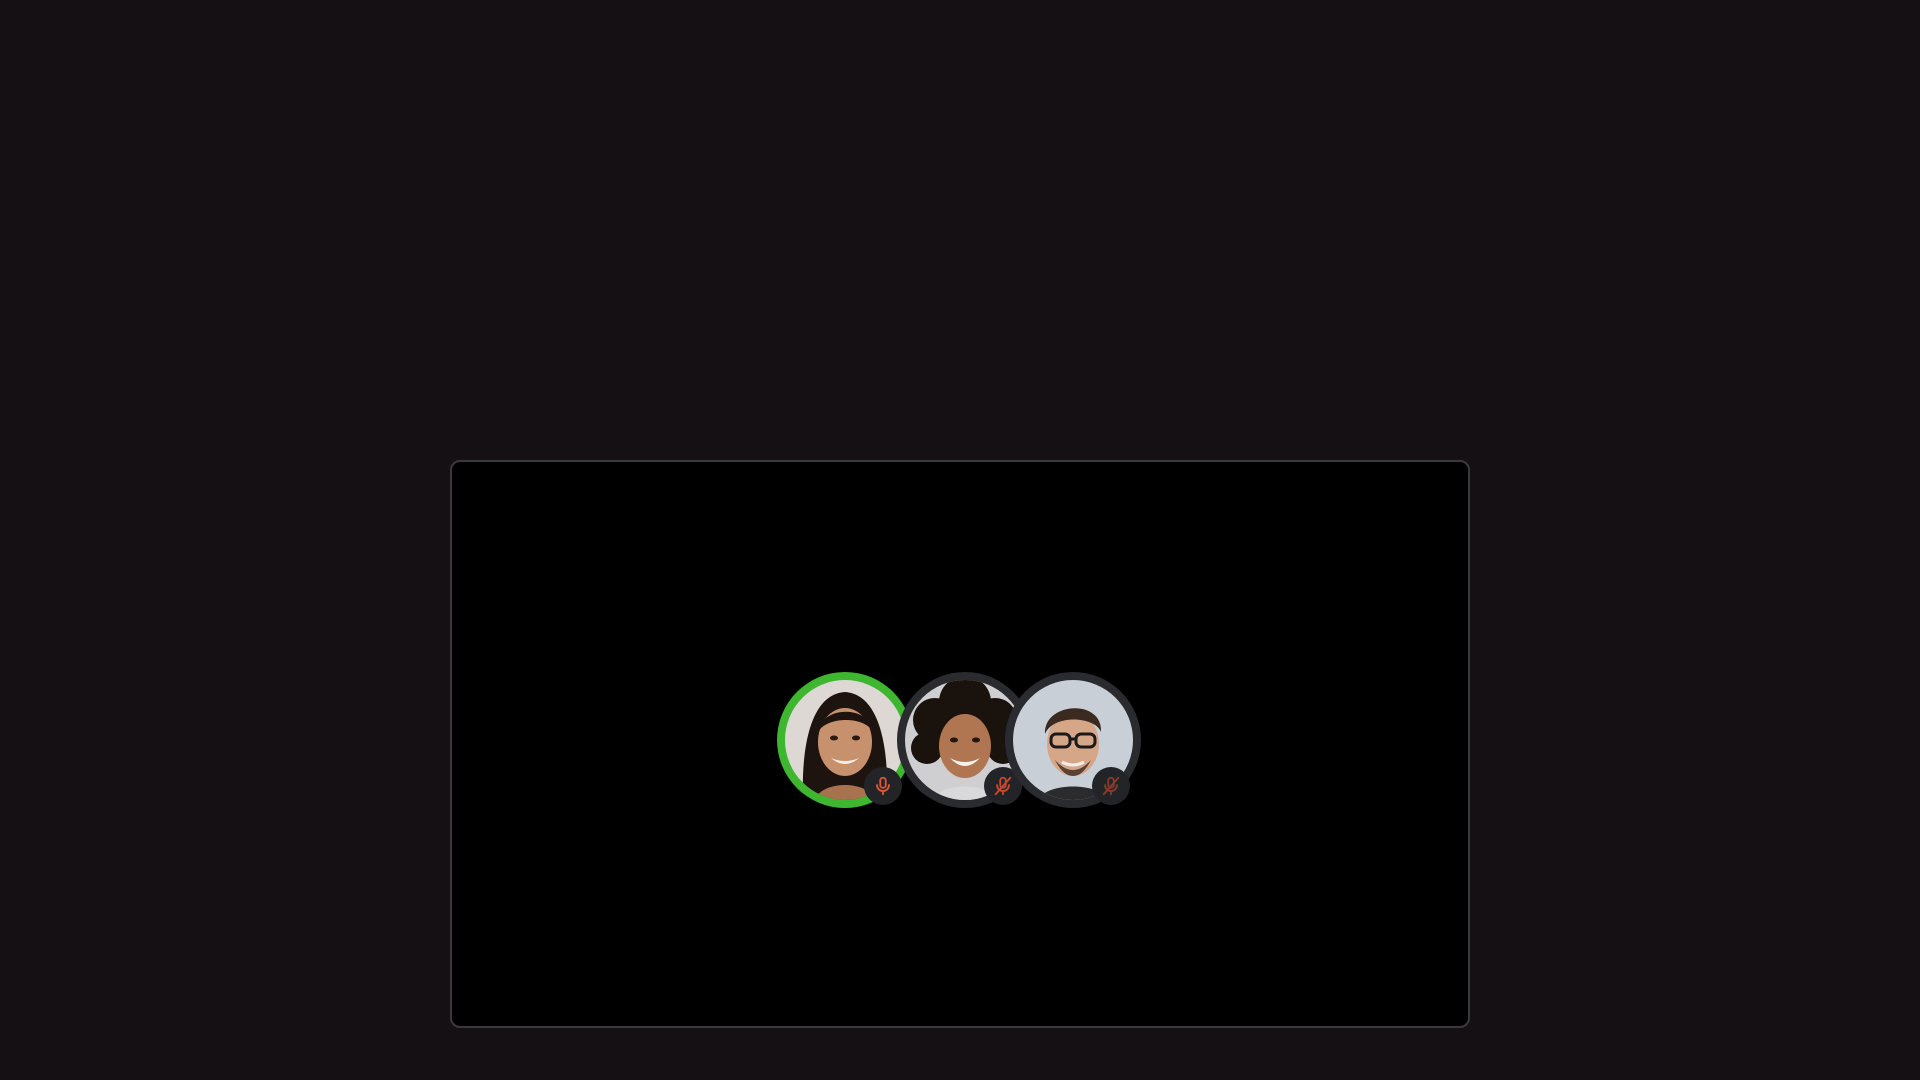  I want to click on microphone-icon, so click(883, 786).